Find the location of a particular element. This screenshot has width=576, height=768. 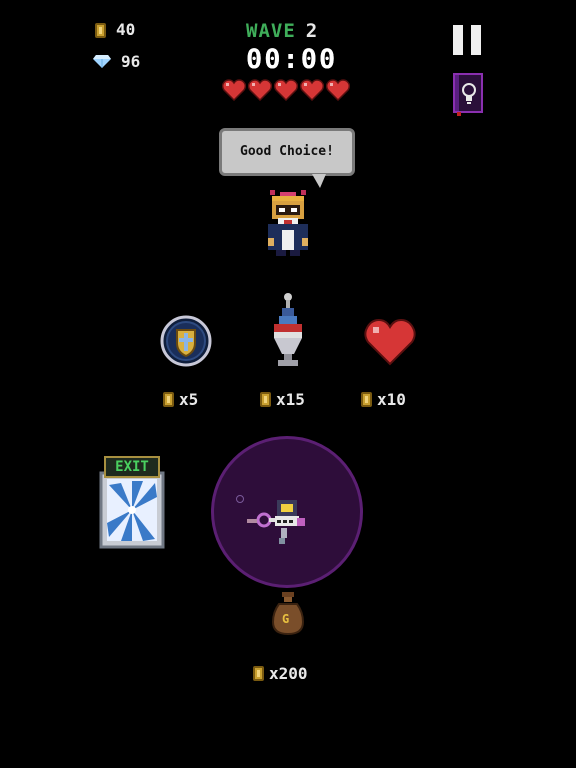

price-shield: x5 is located at coordinates (180, 399).